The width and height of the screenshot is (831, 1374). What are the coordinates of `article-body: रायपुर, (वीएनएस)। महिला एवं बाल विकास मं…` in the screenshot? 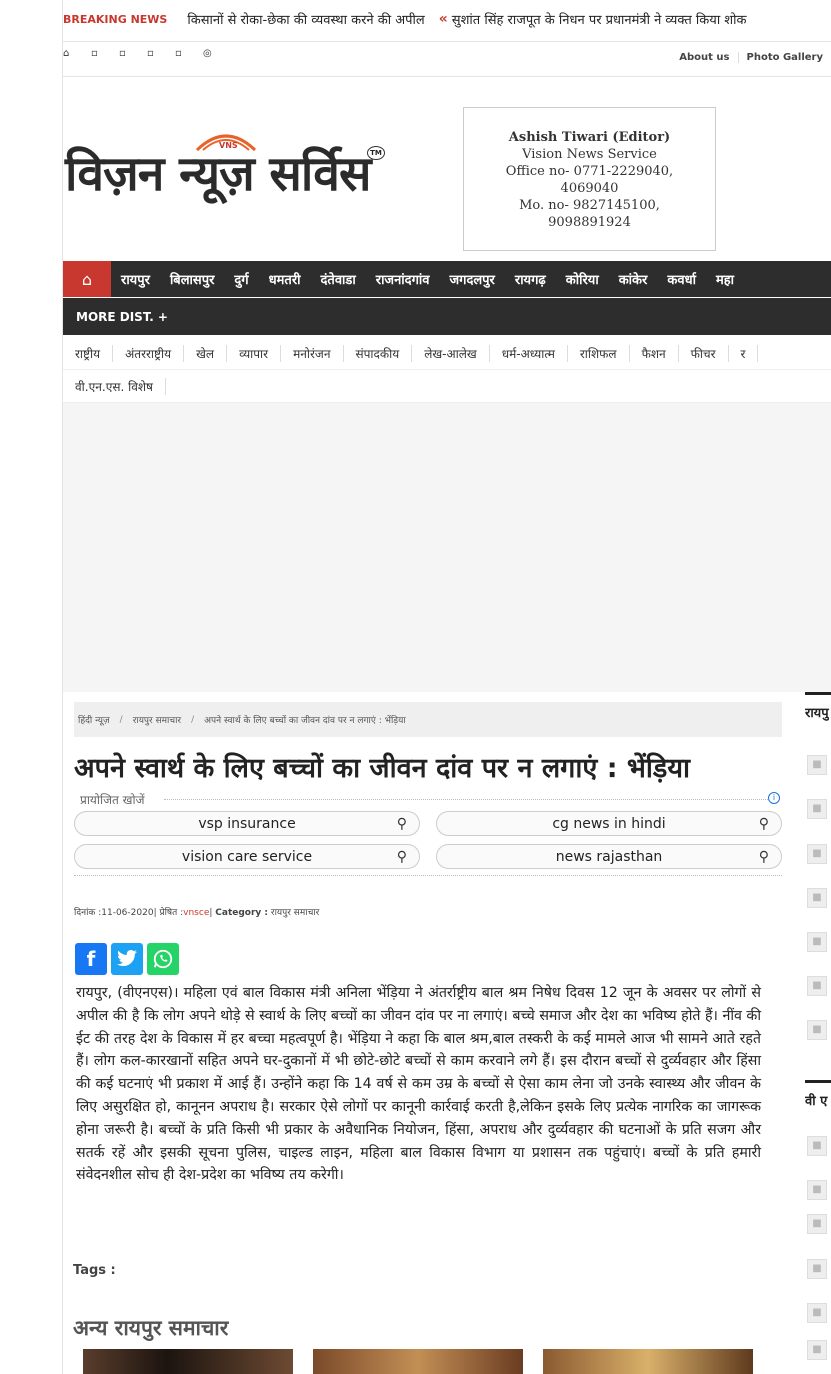 It's located at (418, 1084).